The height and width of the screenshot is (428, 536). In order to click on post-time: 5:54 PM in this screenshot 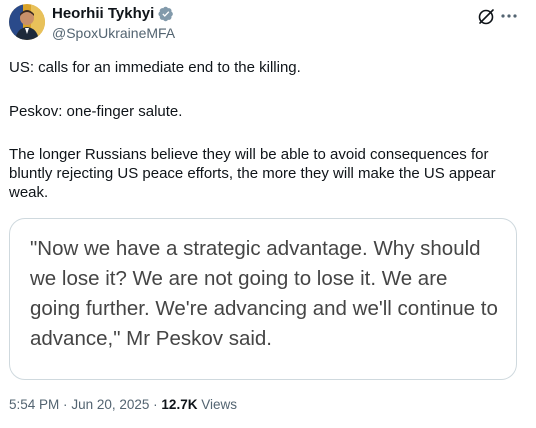, I will do `click(34, 404)`.